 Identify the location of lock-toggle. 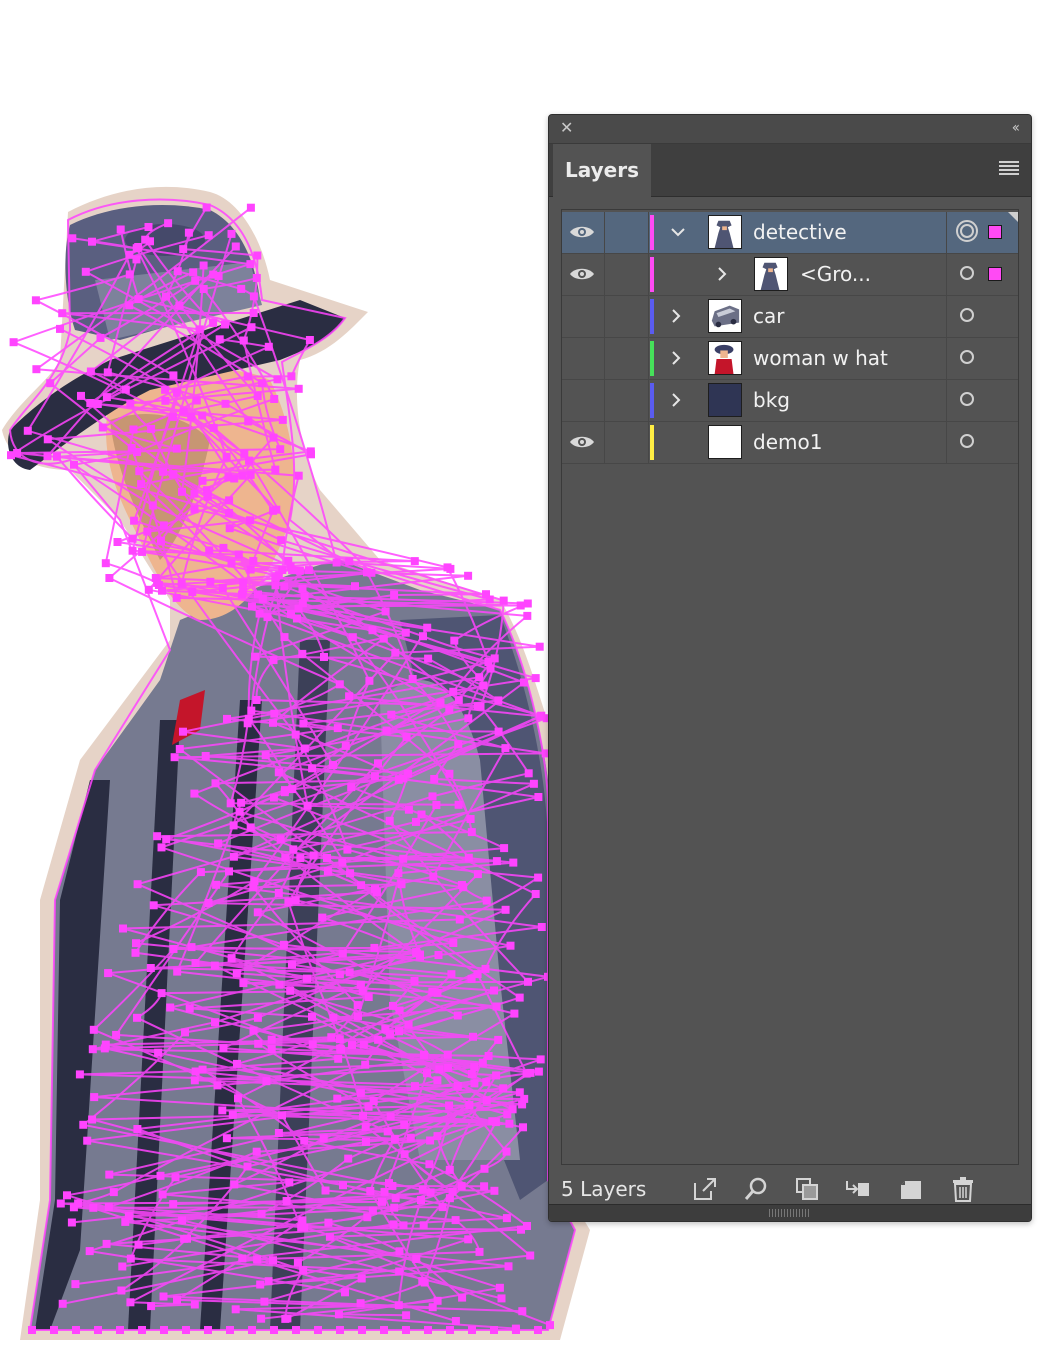
(626, 358).